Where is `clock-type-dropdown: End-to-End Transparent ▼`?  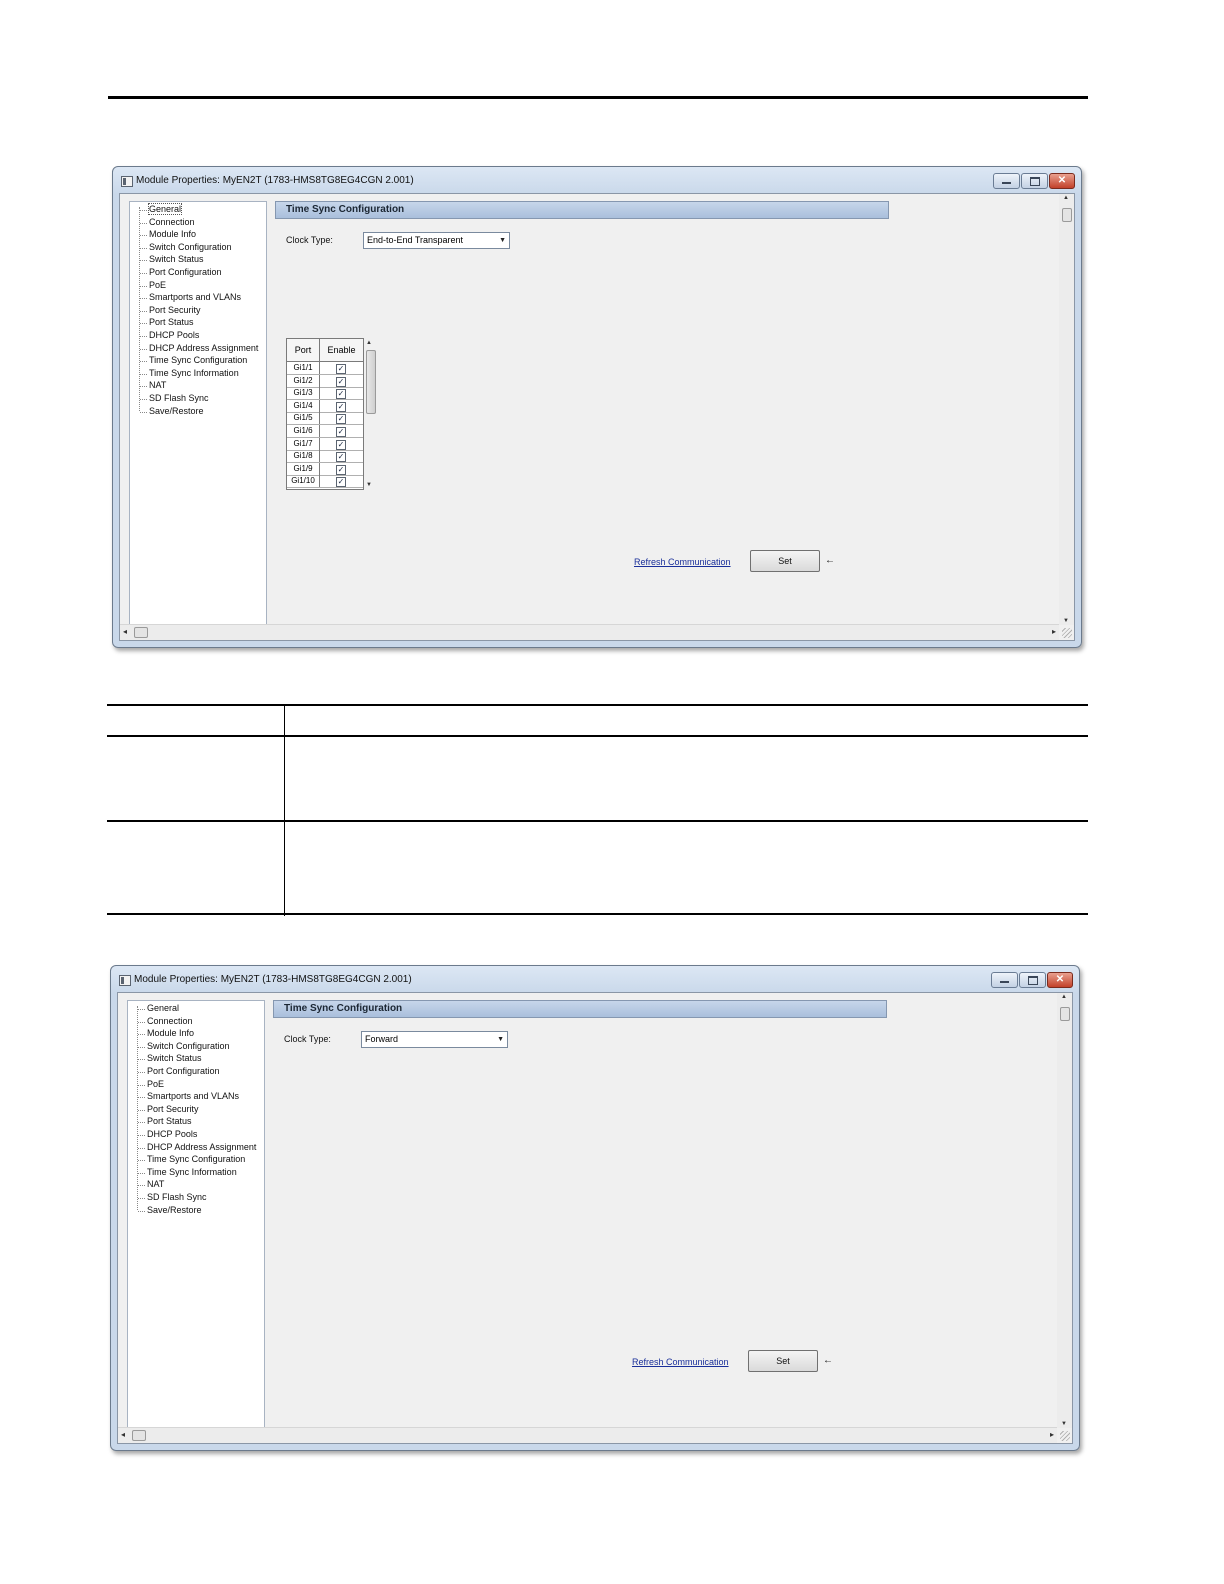
clock-type-dropdown: End-to-End Transparent ▼ is located at coordinates (436, 240).